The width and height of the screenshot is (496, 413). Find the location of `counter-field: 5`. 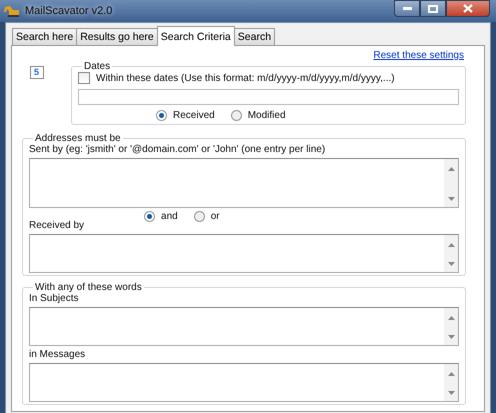

counter-field: 5 is located at coordinates (37, 72).